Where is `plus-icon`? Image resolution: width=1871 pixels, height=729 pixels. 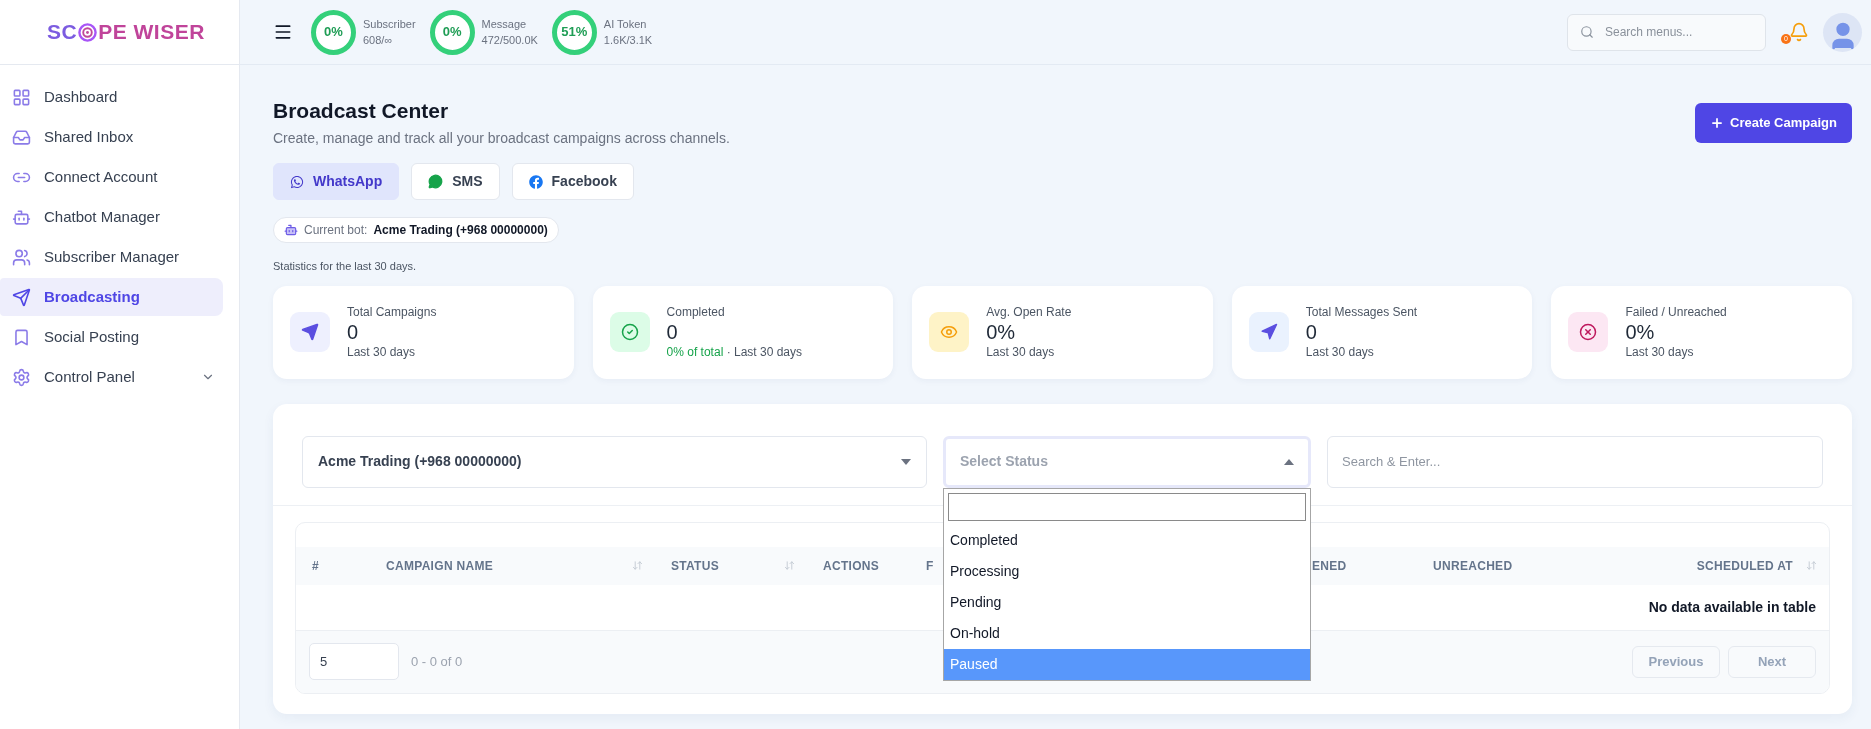
plus-icon is located at coordinates (1717, 123).